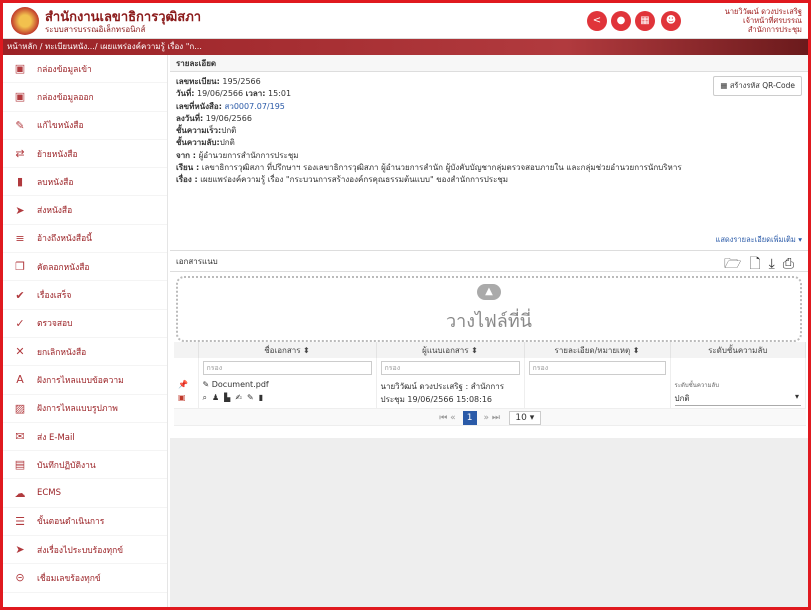 This screenshot has width=811, height=610. Describe the element at coordinates (64, 239) in the screenshot. I see `sidebar-item-label: อ้างถึงหนังสือนี้` at that location.